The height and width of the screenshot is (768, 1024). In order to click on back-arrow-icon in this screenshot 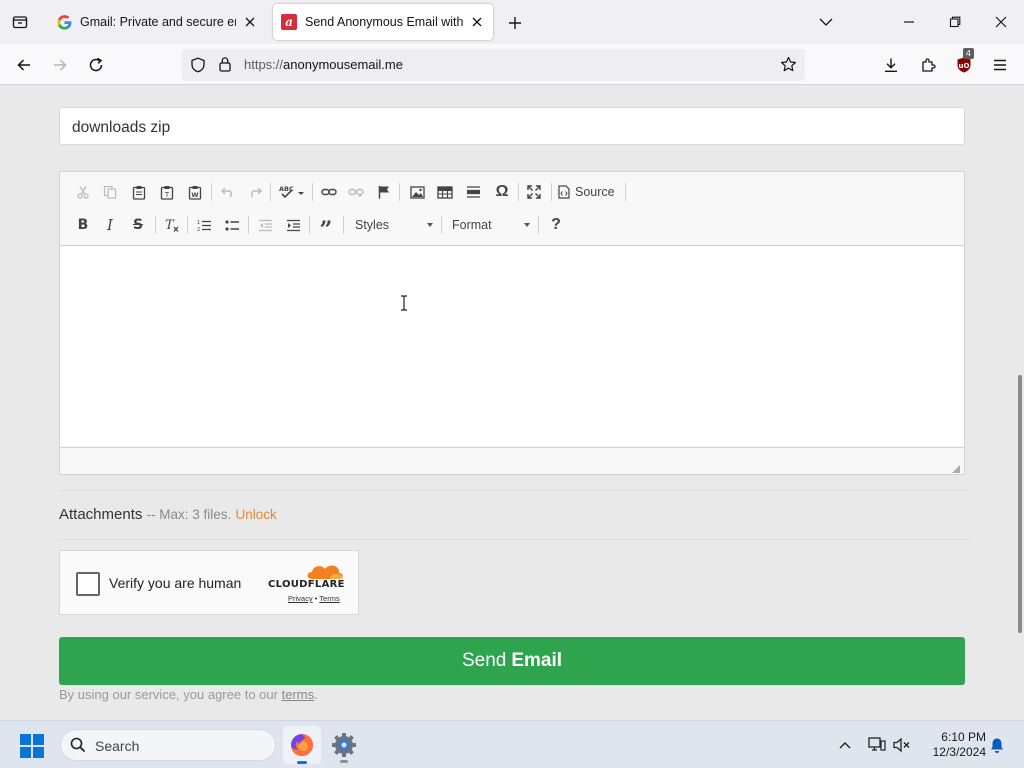, I will do `click(24, 65)`.